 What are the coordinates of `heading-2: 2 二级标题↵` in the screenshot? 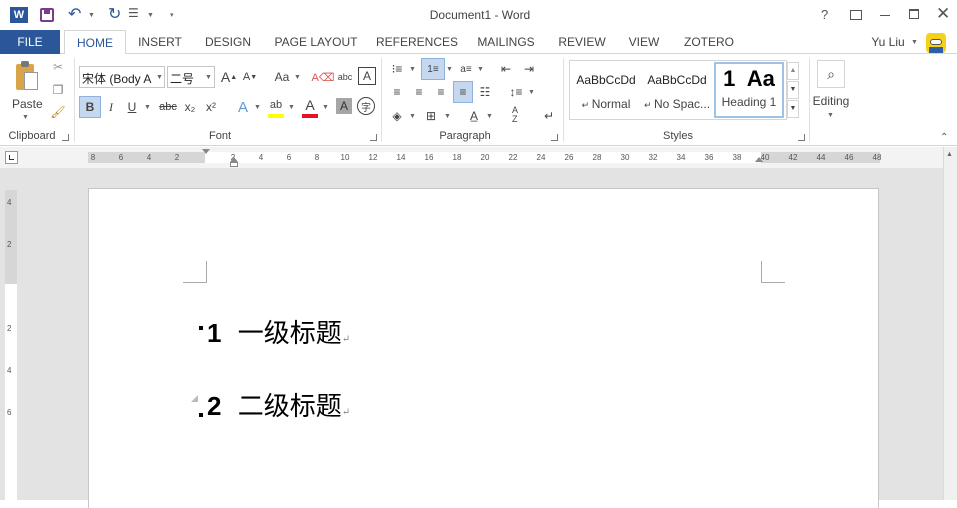 It's located at (278, 404).